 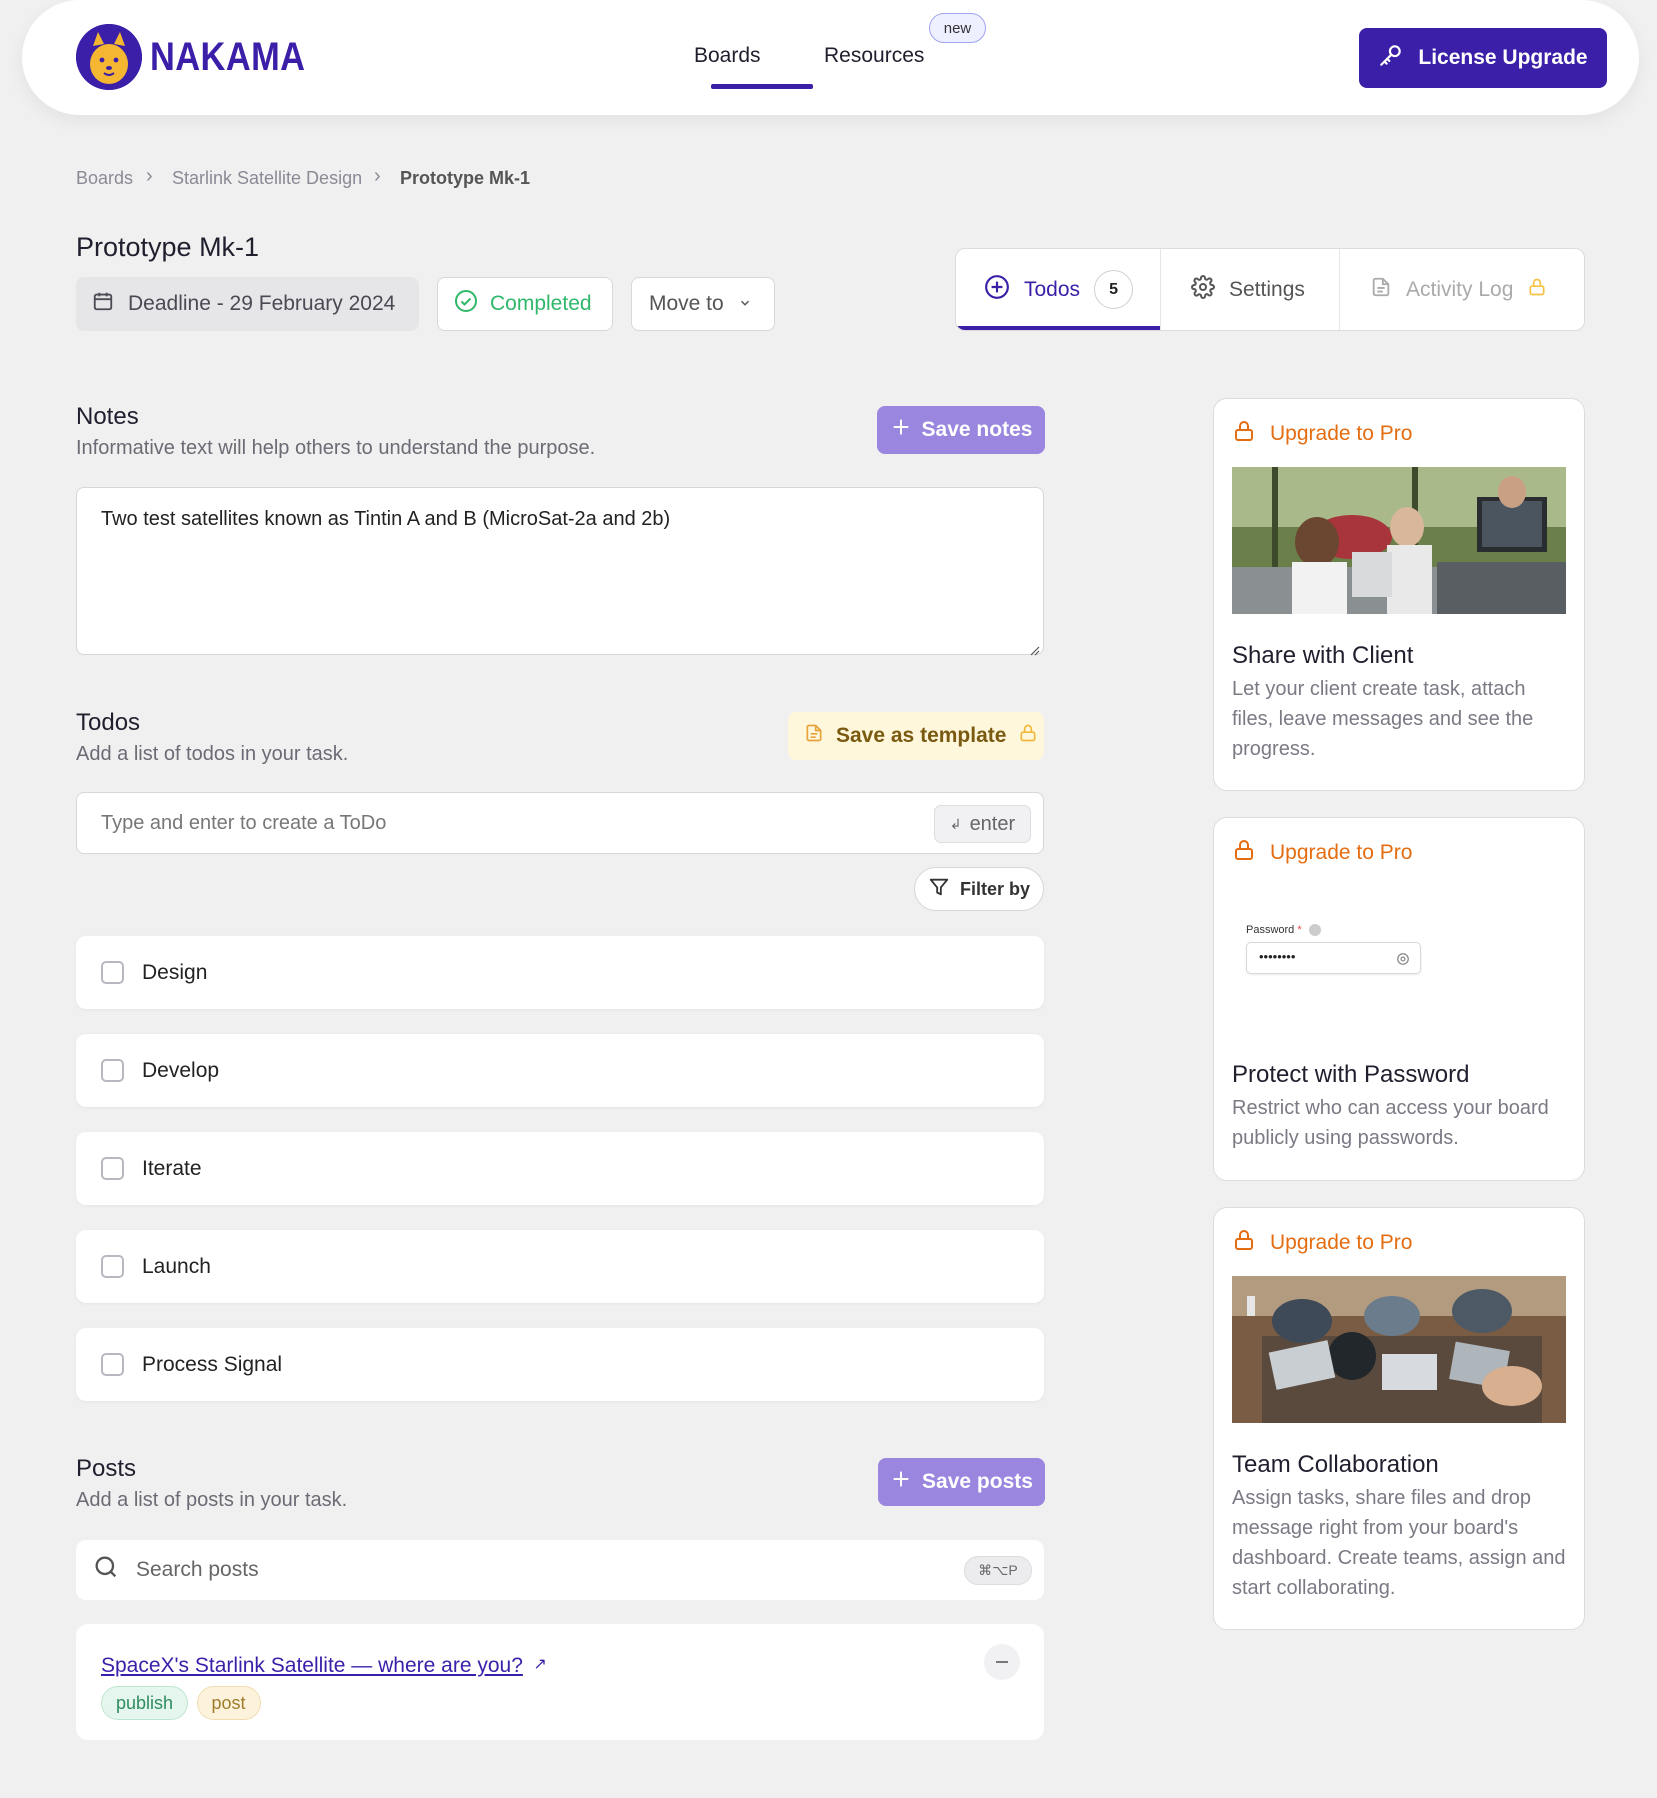 What do you see at coordinates (539, 1664) in the screenshot?
I see `external-link-icon: ↗` at bounding box center [539, 1664].